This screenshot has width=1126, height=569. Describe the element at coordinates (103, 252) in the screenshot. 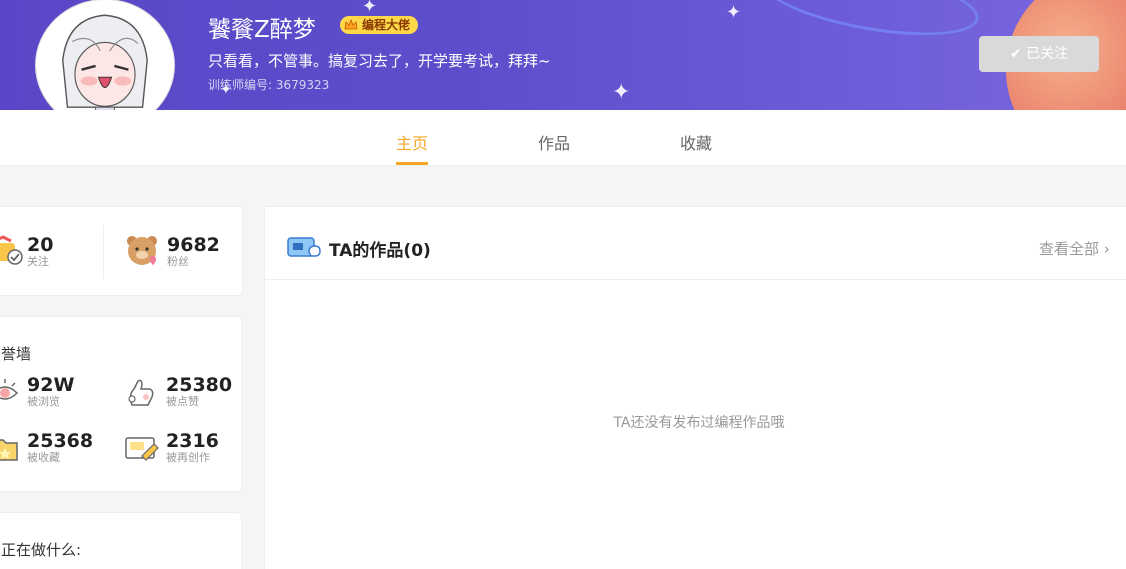

I see `divider` at that location.